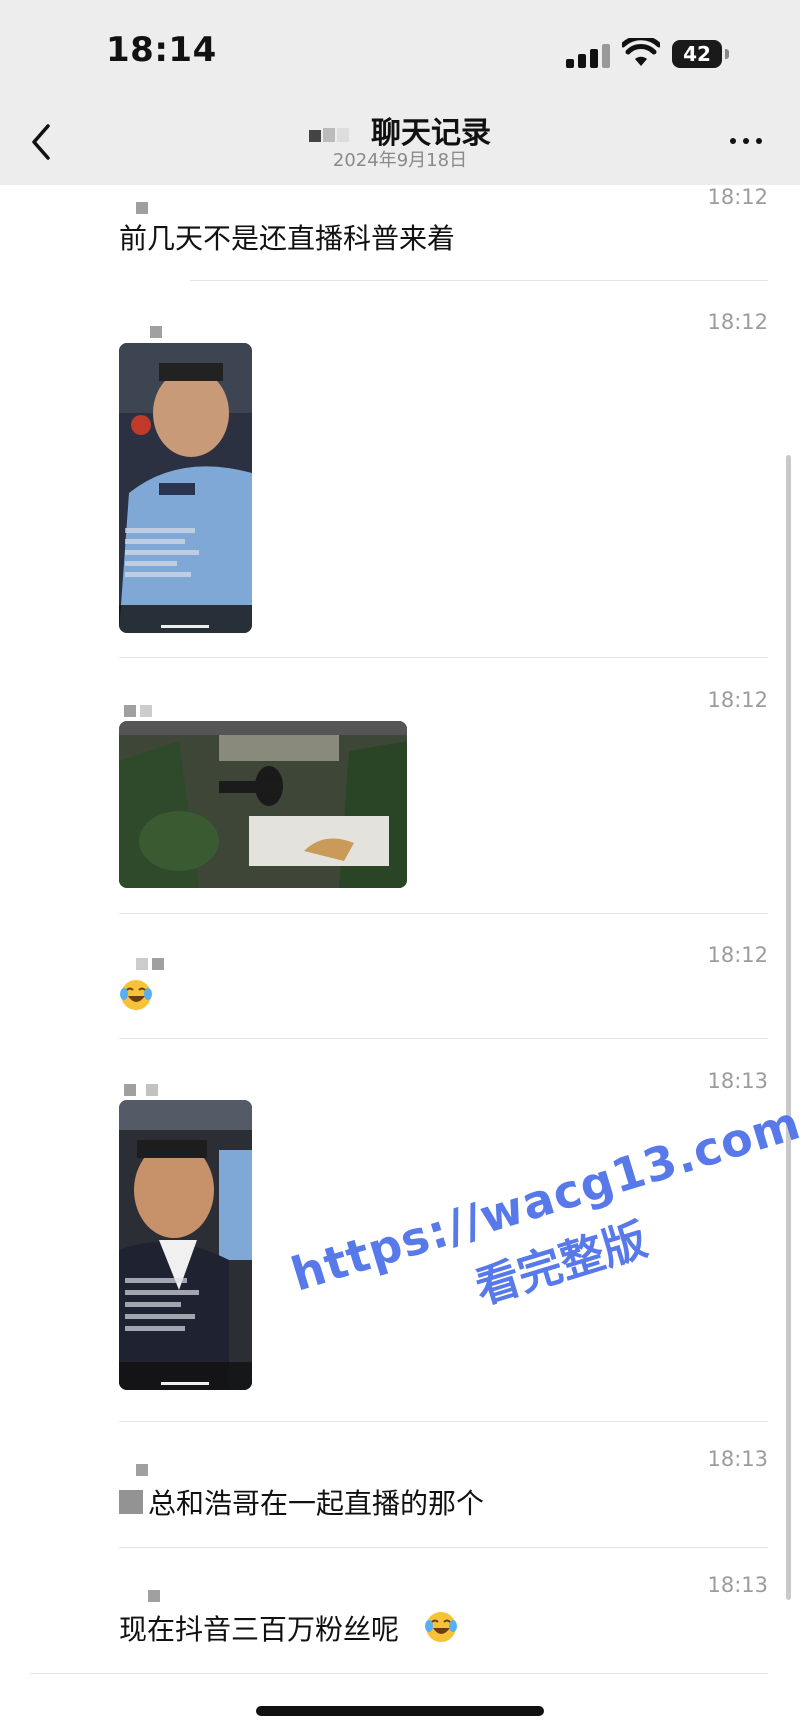 This screenshot has width=800, height=1736. Describe the element at coordinates (400, 1711) in the screenshot. I see `home-indicator` at that location.